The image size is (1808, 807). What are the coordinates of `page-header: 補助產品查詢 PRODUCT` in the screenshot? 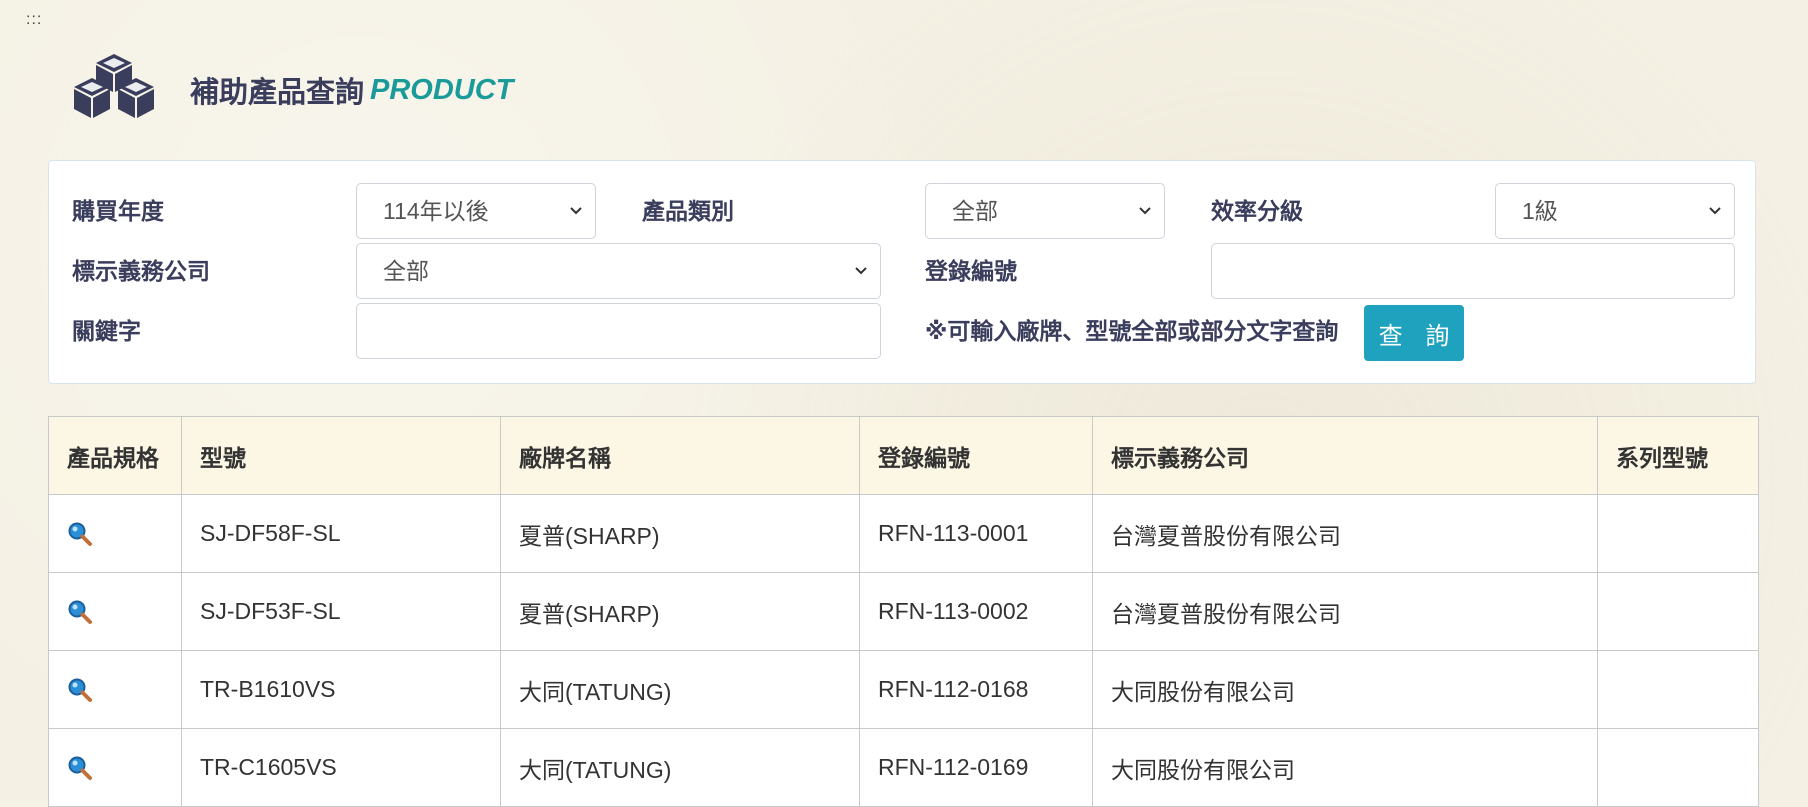 It's located at (290, 90).